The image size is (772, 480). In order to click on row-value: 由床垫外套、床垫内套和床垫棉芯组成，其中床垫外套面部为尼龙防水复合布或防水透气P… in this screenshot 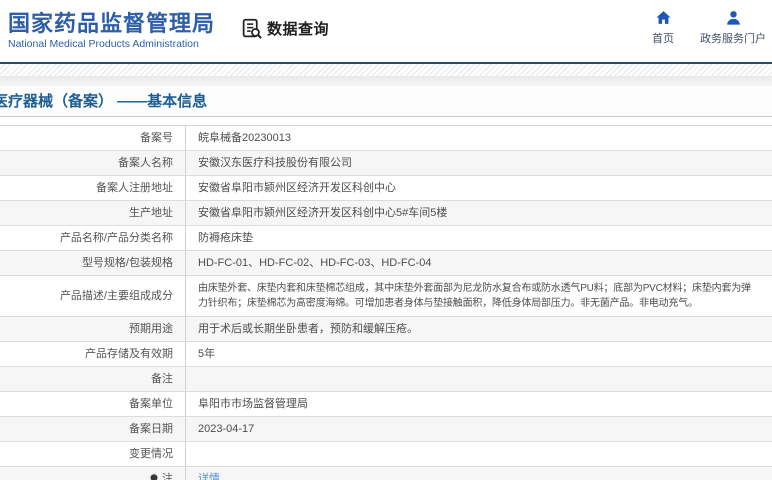, I will do `click(479, 296)`.